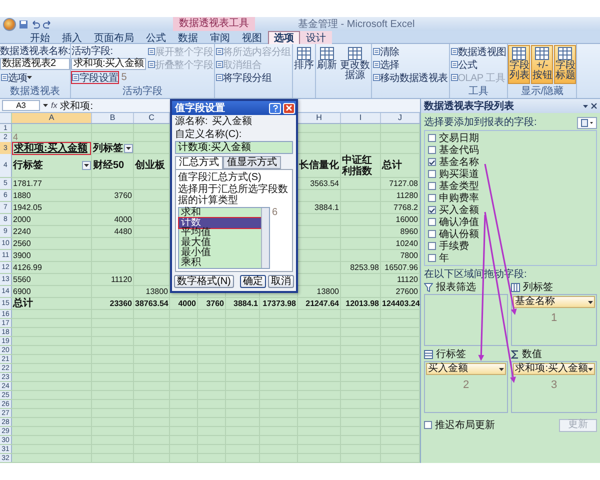  What do you see at coordinates (554, 369) in the screenshot?
I see `field-chip: 求和项:买入金额` at bounding box center [554, 369].